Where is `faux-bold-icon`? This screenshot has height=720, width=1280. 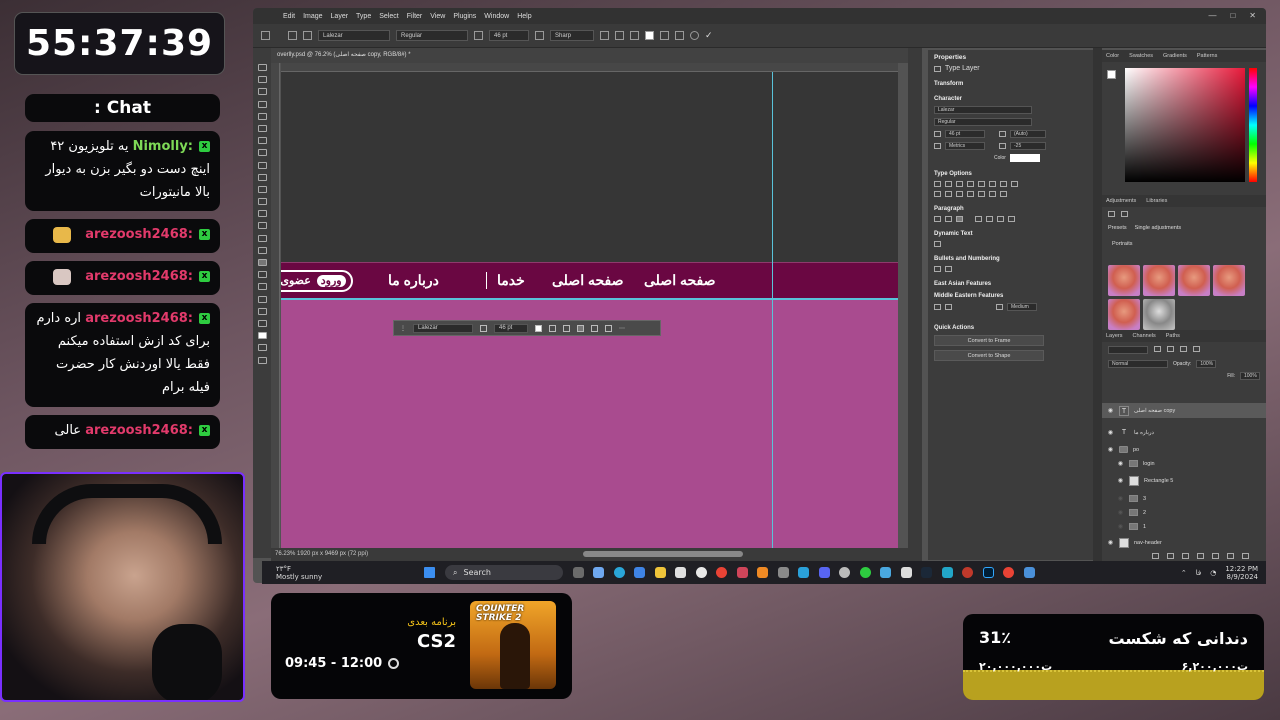 faux-bold-icon is located at coordinates (937, 184).